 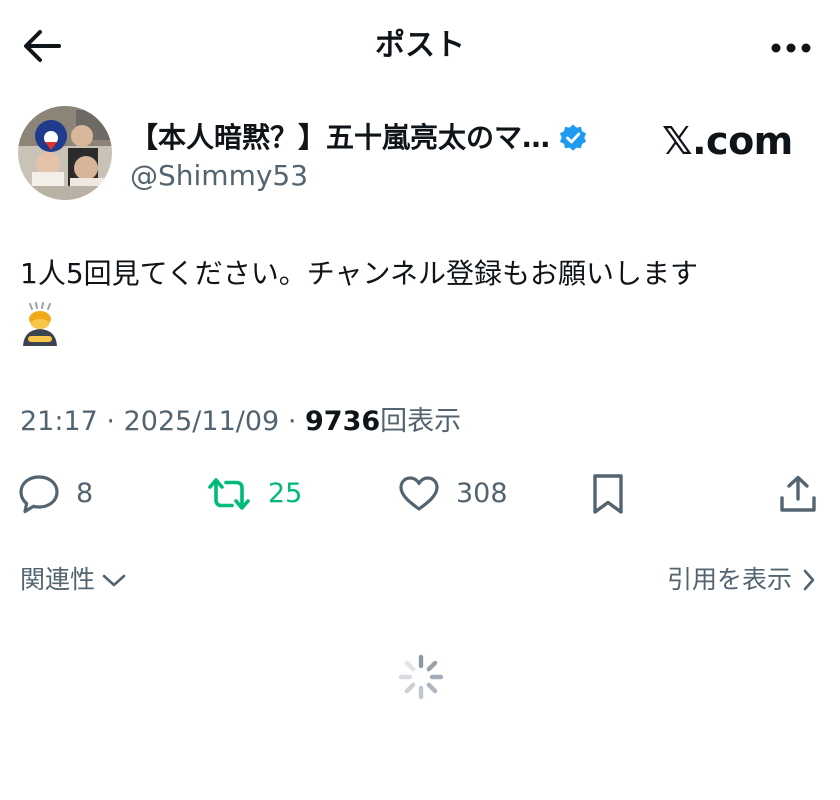 I want to click on reply-icon, so click(x=39, y=494).